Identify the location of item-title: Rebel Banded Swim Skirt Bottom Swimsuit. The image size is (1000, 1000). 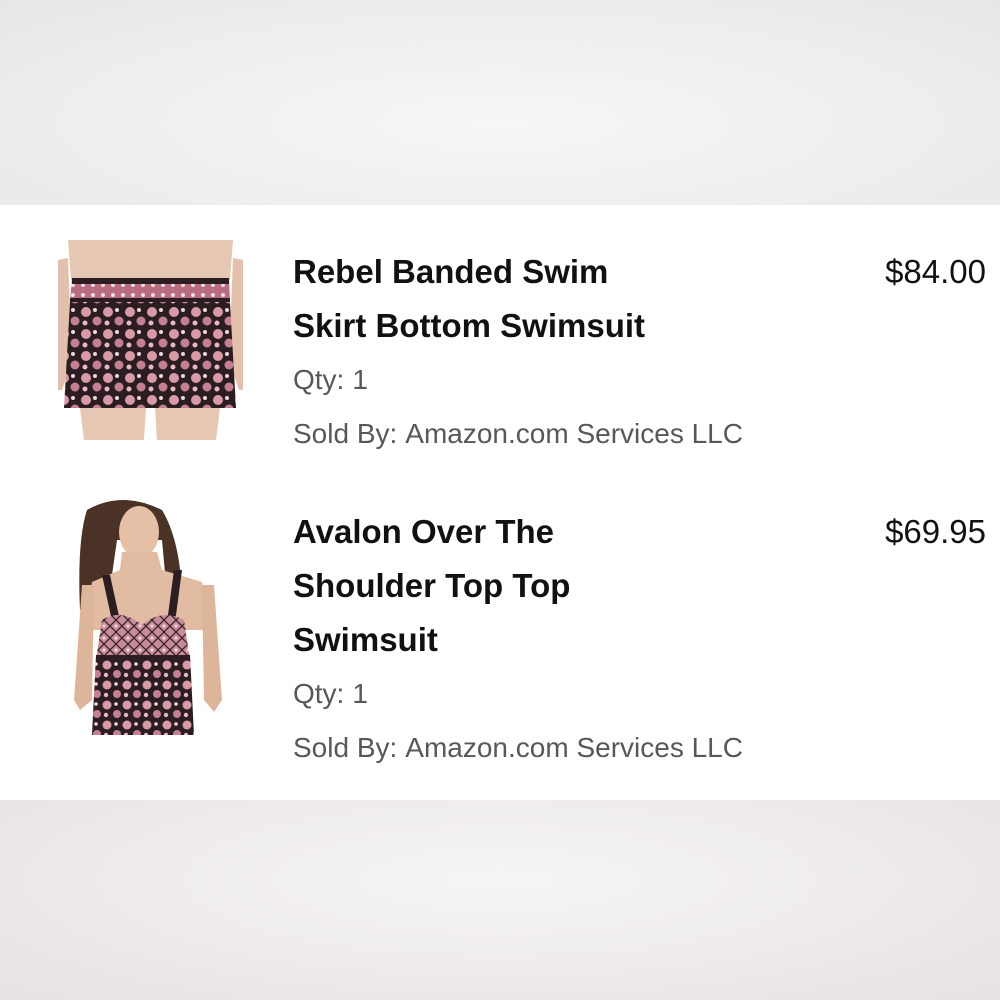
(523, 299).